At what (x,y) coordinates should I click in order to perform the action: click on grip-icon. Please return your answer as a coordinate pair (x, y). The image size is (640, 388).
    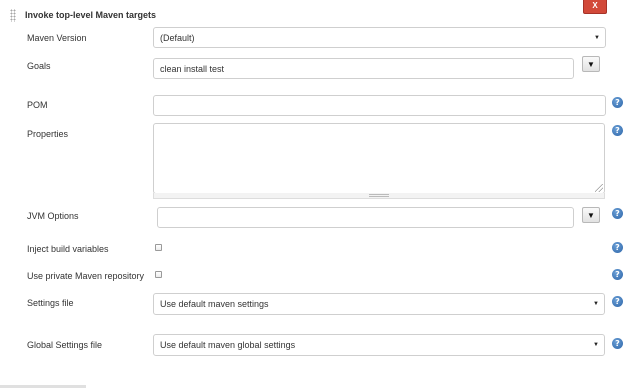
    Looking at the image, I should click on (379, 195).